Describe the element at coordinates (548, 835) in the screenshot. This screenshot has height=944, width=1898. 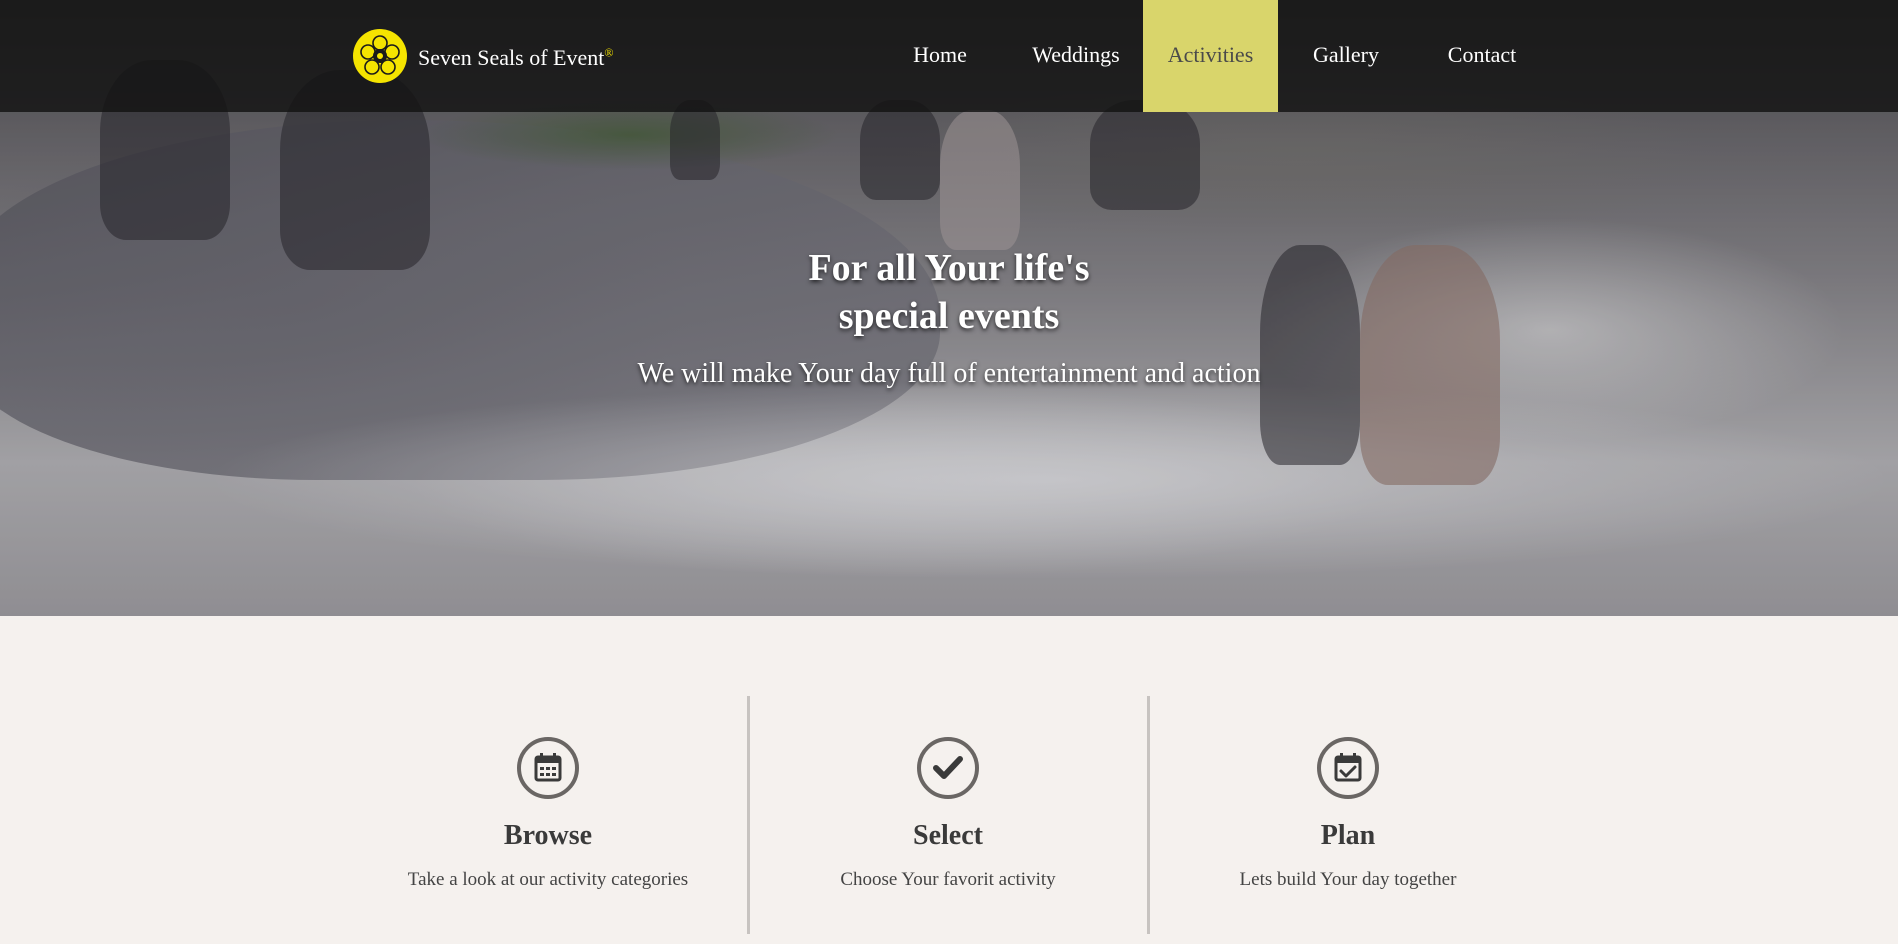
I see `feature-title: Browse` at that location.